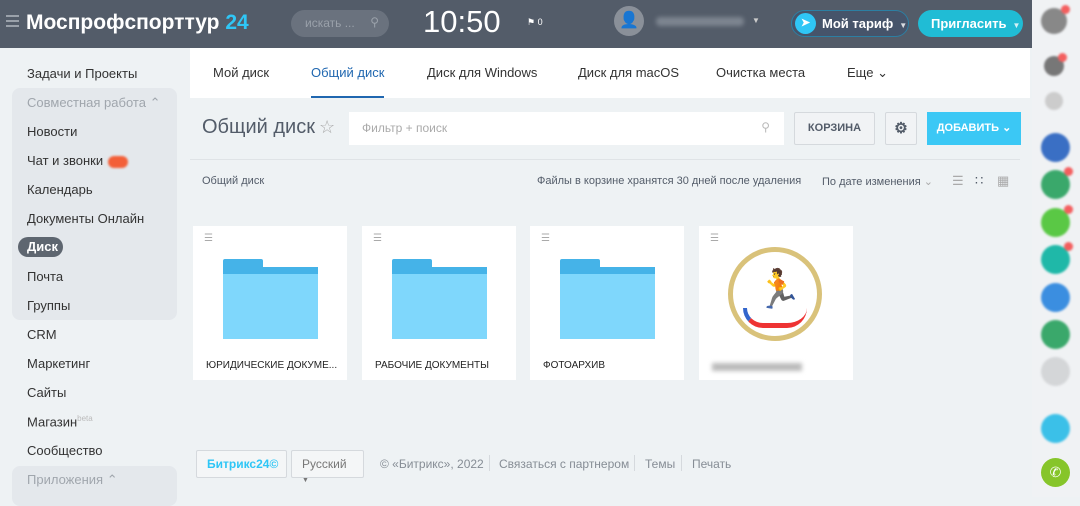 This screenshot has height=506, width=1080. I want to click on brand-label: Битрикс24, so click(238, 464).